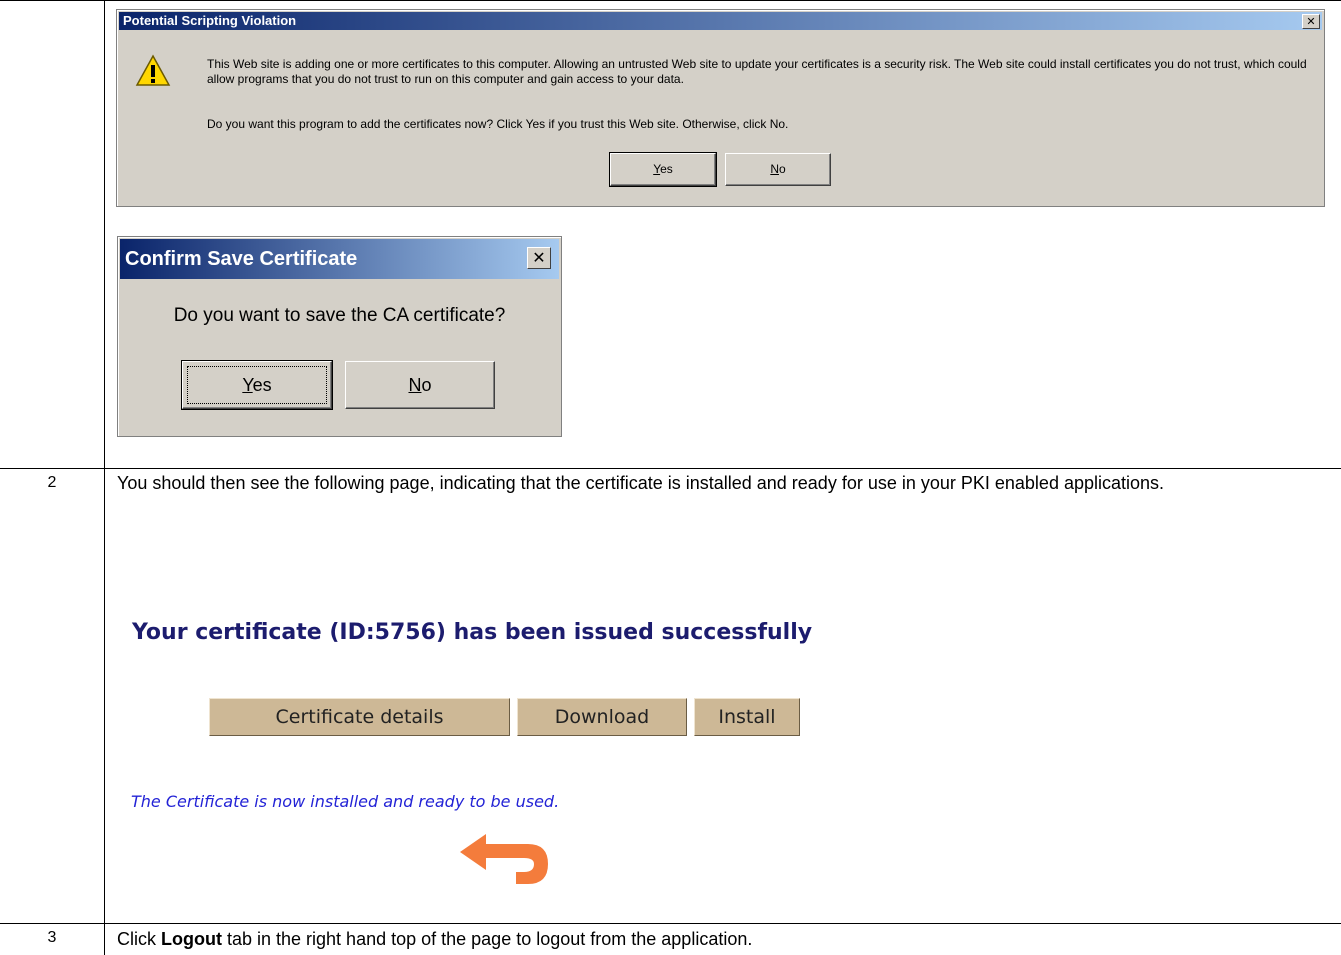 This screenshot has width=1341, height=955. What do you see at coordinates (670, 0) in the screenshot?
I see `table-top-border` at bounding box center [670, 0].